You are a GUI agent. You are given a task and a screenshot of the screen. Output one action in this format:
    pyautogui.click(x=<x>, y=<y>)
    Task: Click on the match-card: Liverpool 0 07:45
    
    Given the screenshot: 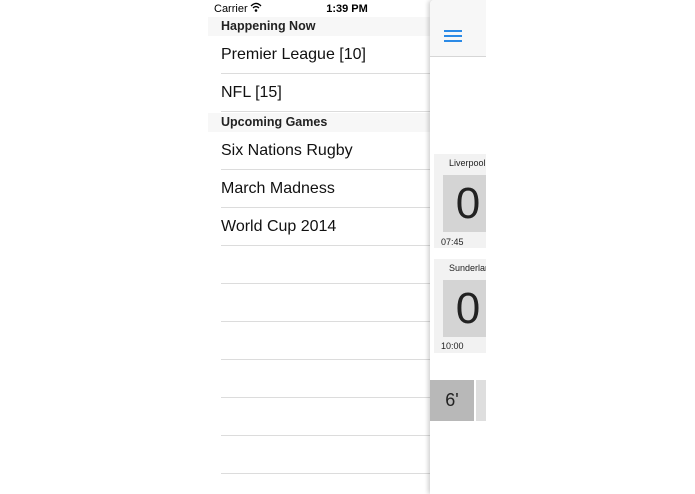 What is the action you would take?
    pyautogui.click(x=460, y=201)
    